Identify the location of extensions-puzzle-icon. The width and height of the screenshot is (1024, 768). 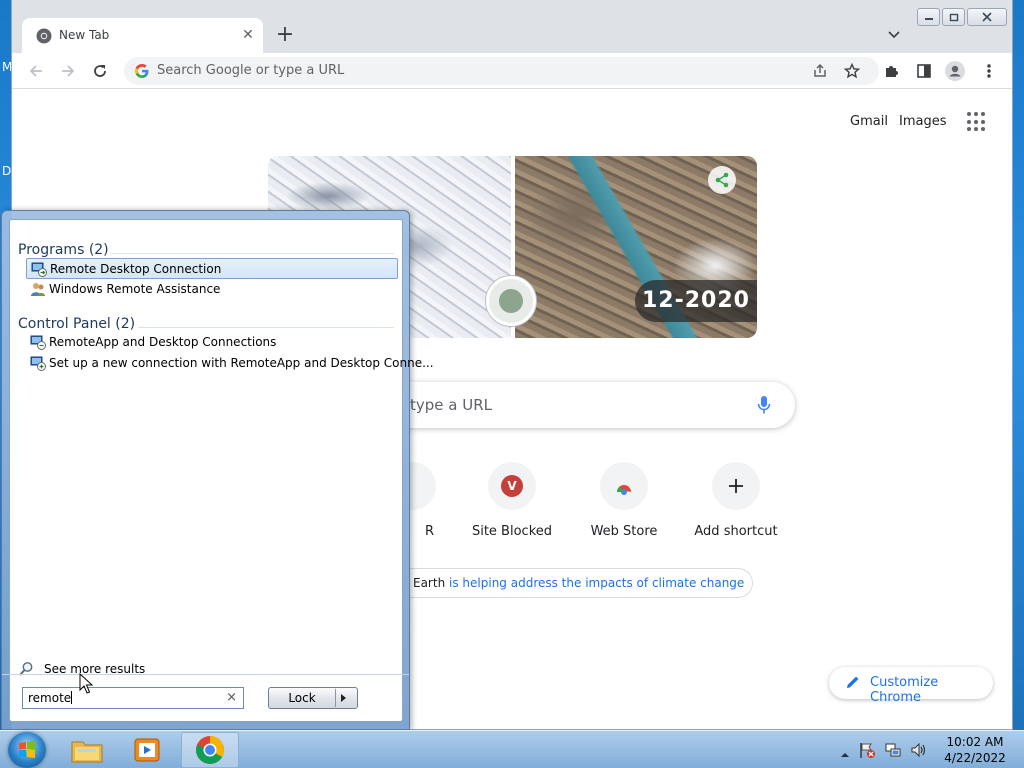
(892, 71).